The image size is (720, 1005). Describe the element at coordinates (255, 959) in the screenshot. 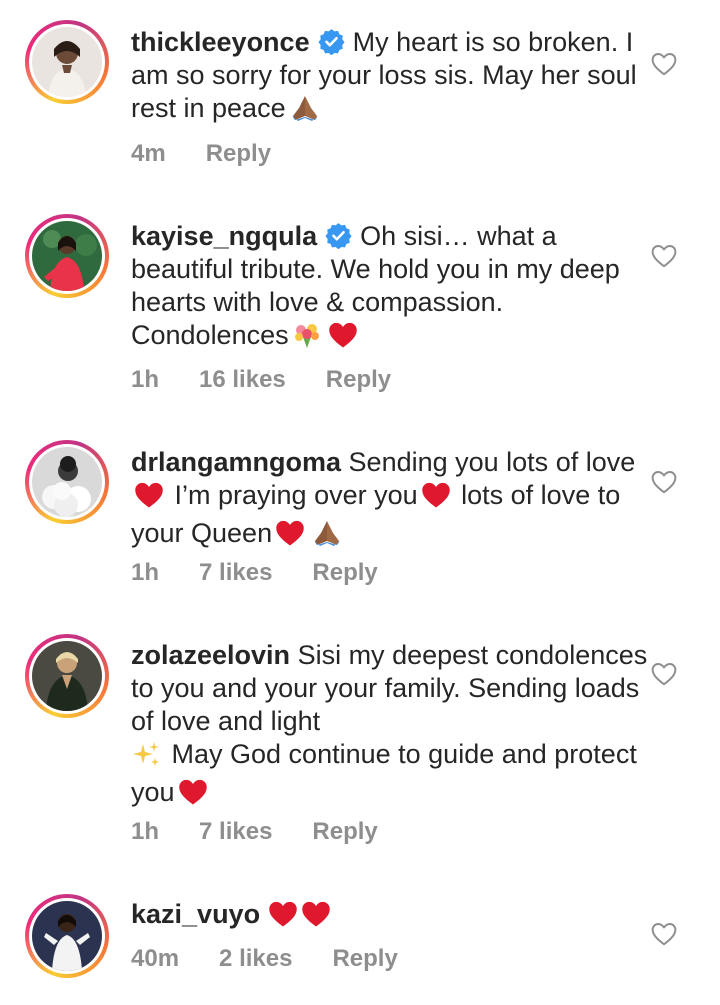

I see `comment-likes: 2 likes` at that location.